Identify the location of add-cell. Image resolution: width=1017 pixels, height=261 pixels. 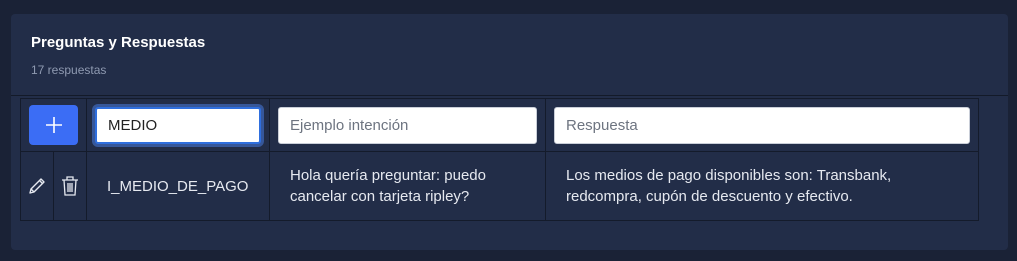
(53, 125).